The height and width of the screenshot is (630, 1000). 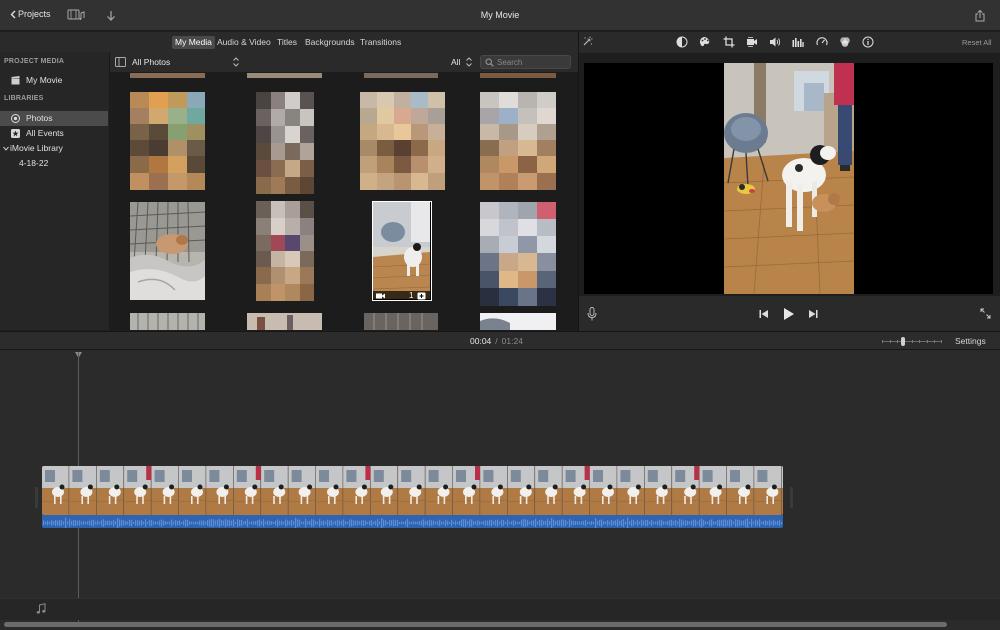 I want to click on pixelated-photo, so click(x=402, y=141).